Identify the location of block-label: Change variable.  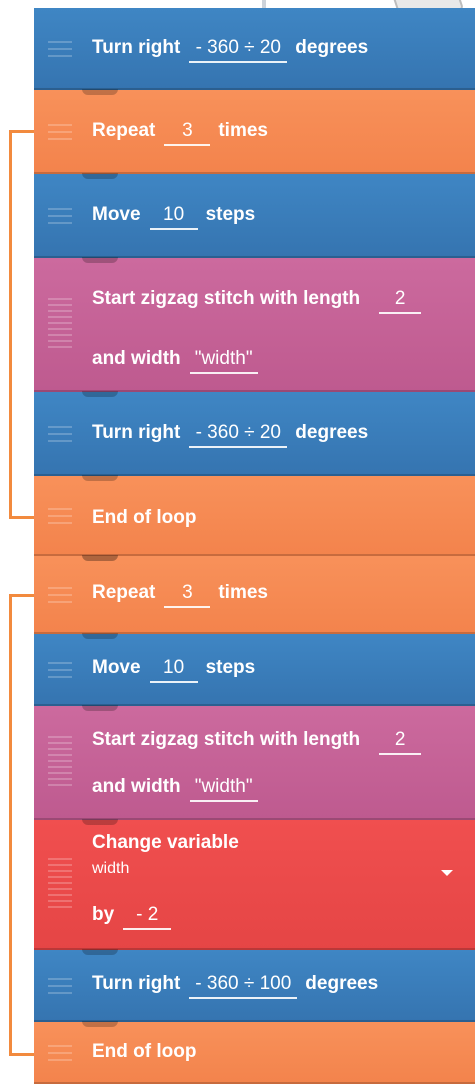
(165, 842).